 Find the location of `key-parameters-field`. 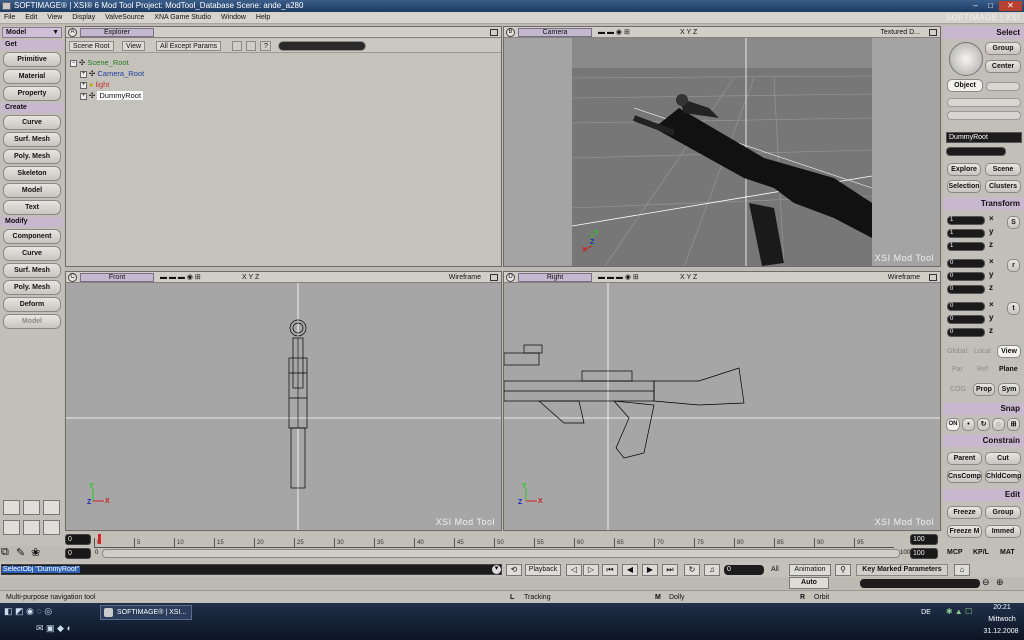

key-parameters-field is located at coordinates (920, 583).